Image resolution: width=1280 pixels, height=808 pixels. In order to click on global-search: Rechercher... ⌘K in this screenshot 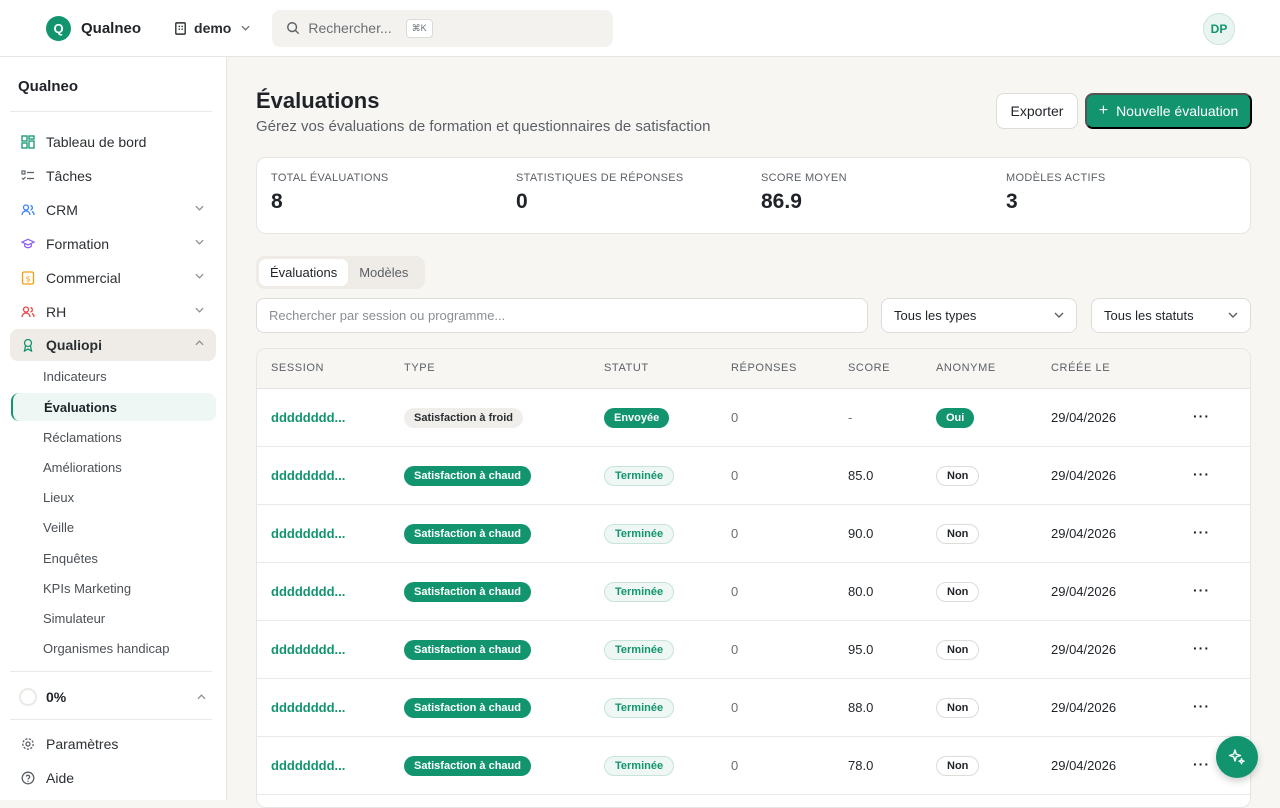, I will do `click(443, 28)`.